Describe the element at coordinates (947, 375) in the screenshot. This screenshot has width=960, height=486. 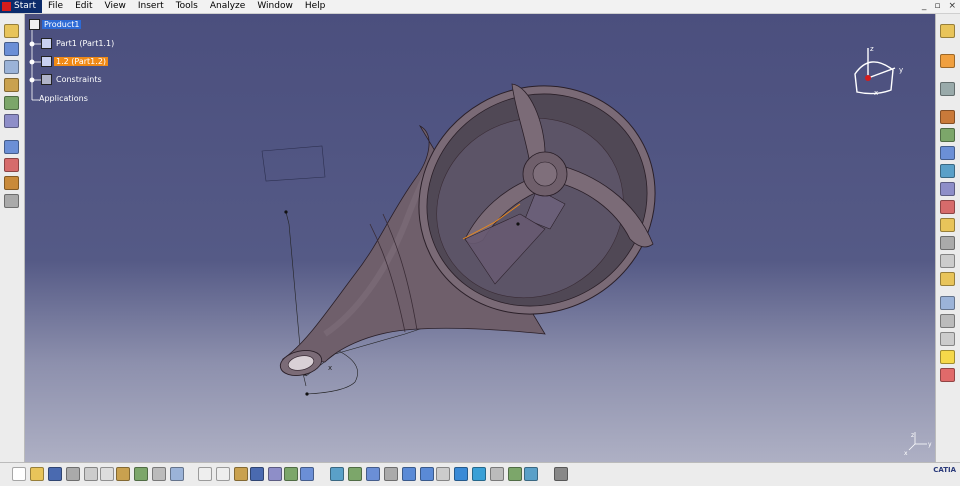
I see `clash-icon` at that location.